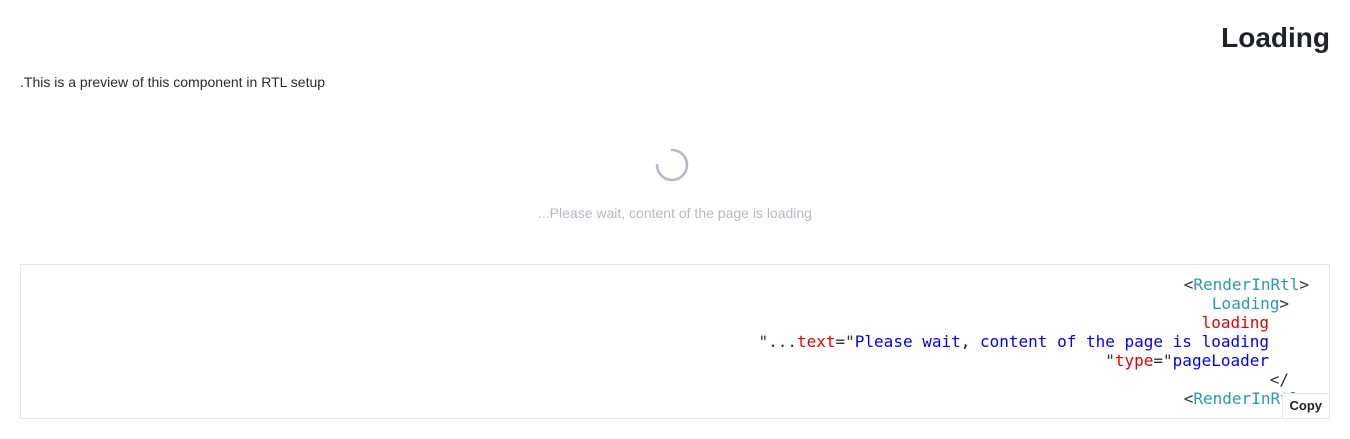 This screenshot has height=439, width=1350. What do you see at coordinates (672, 165) in the screenshot?
I see `spinner-icon` at bounding box center [672, 165].